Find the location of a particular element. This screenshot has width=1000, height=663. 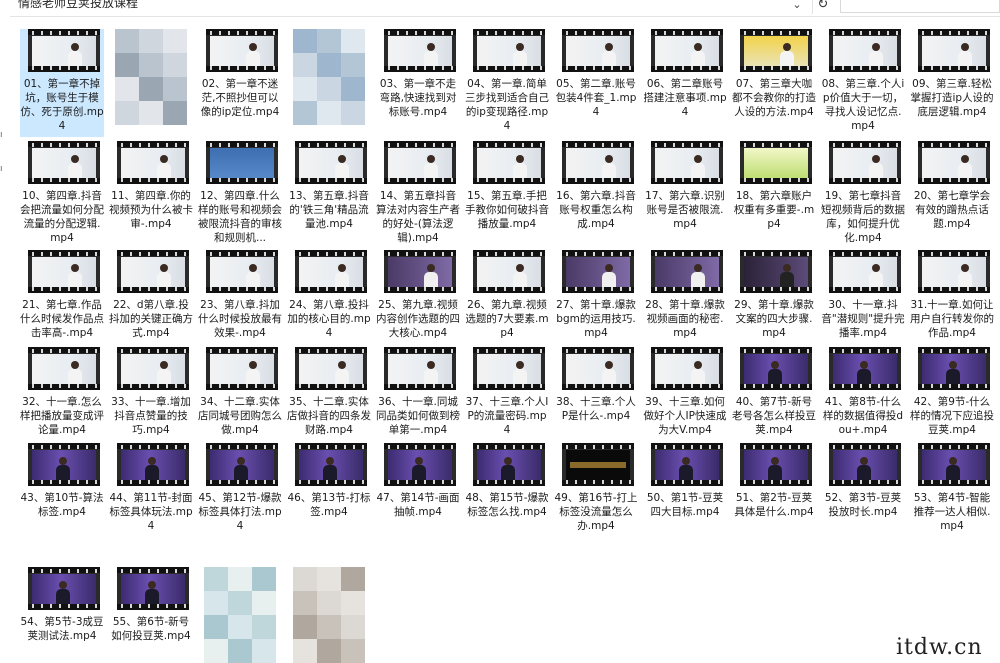

file-name: 53、第4节-智能推荐一达人相似.mp4 is located at coordinates (952, 512).